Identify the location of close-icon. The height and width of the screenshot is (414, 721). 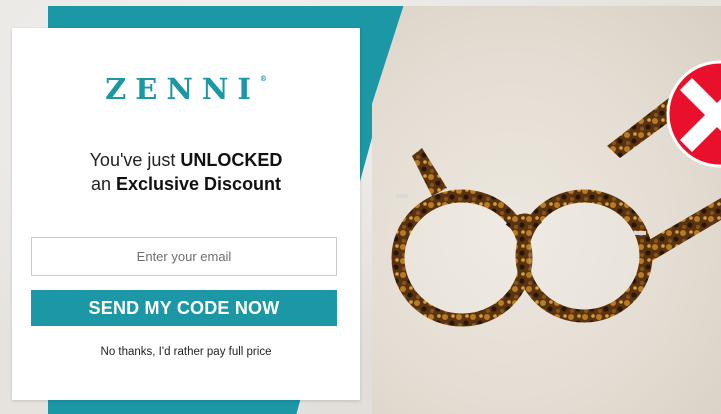
(693, 114).